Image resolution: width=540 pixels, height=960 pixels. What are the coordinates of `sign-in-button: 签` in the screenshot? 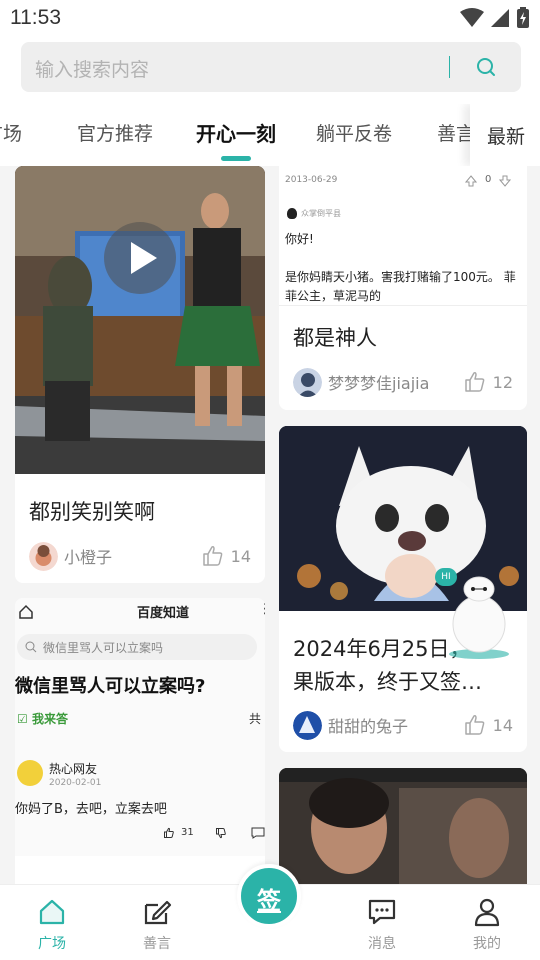 It's located at (269, 896).